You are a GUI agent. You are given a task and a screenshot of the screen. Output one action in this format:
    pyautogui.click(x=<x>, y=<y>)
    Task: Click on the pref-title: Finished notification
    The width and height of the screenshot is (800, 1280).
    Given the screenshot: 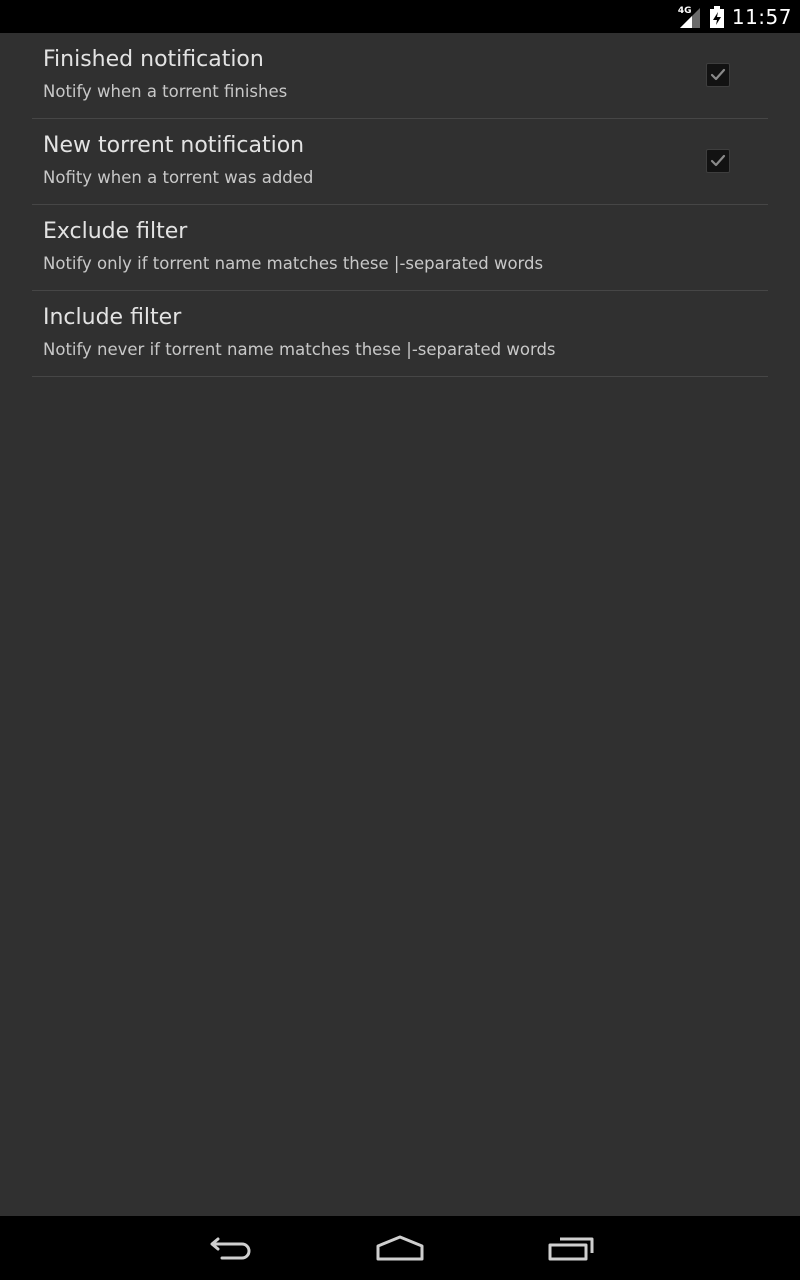 What is the action you would take?
    pyautogui.click(x=153, y=59)
    